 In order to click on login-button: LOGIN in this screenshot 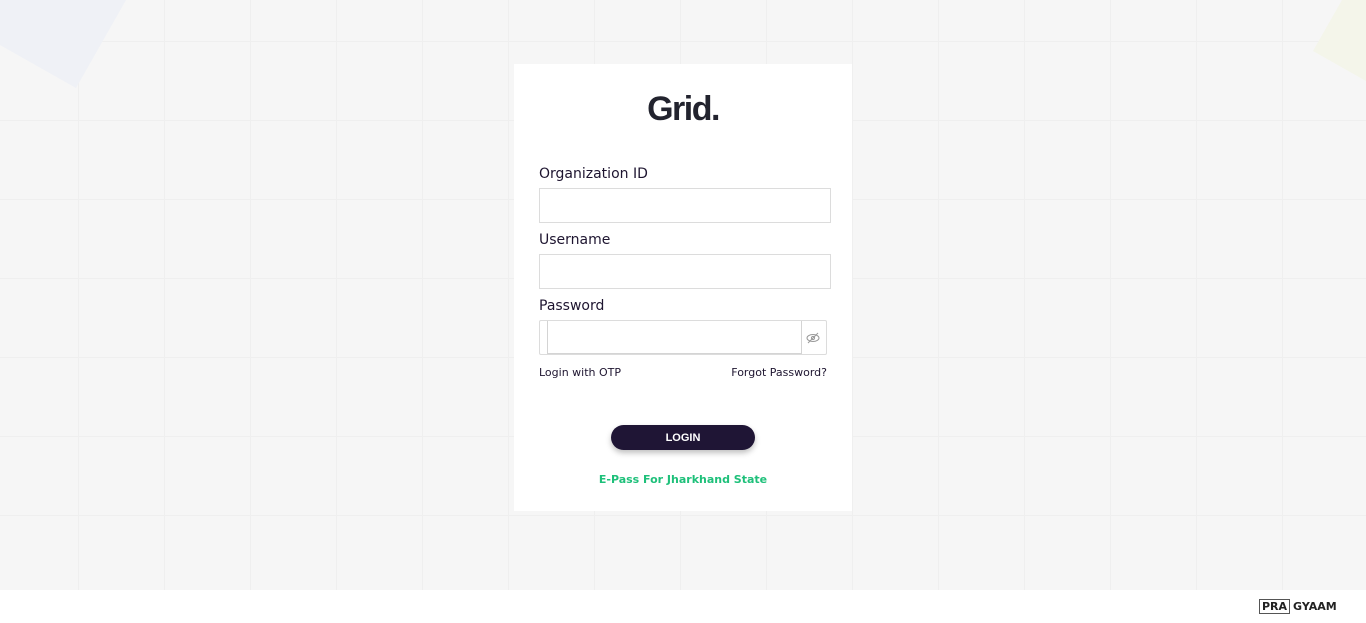, I will do `click(683, 437)`.